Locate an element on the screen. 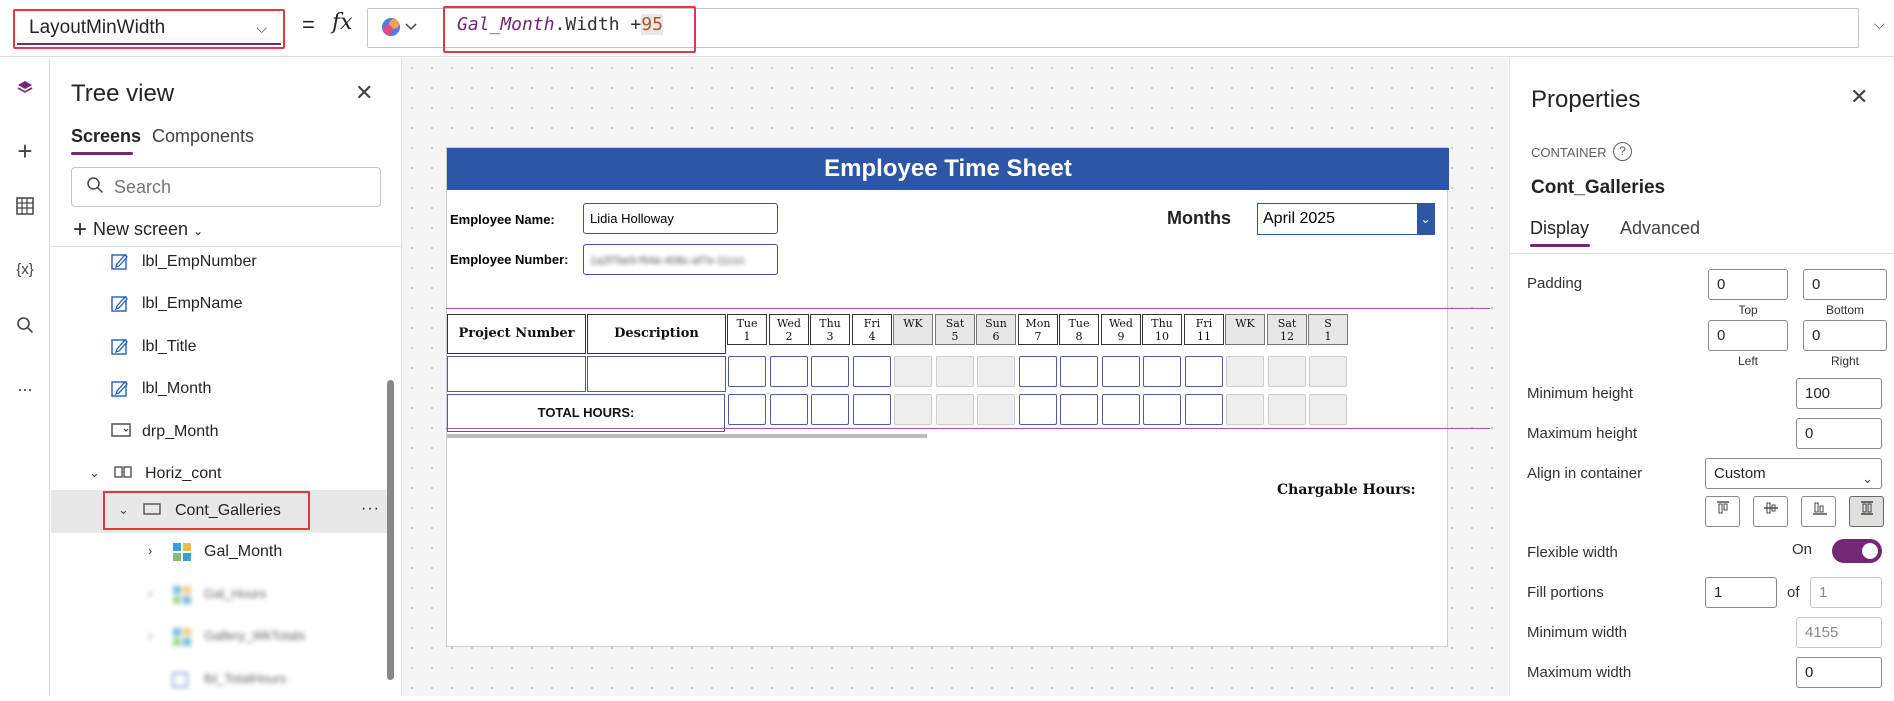  project-number-input is located at coordinates (516, 374).